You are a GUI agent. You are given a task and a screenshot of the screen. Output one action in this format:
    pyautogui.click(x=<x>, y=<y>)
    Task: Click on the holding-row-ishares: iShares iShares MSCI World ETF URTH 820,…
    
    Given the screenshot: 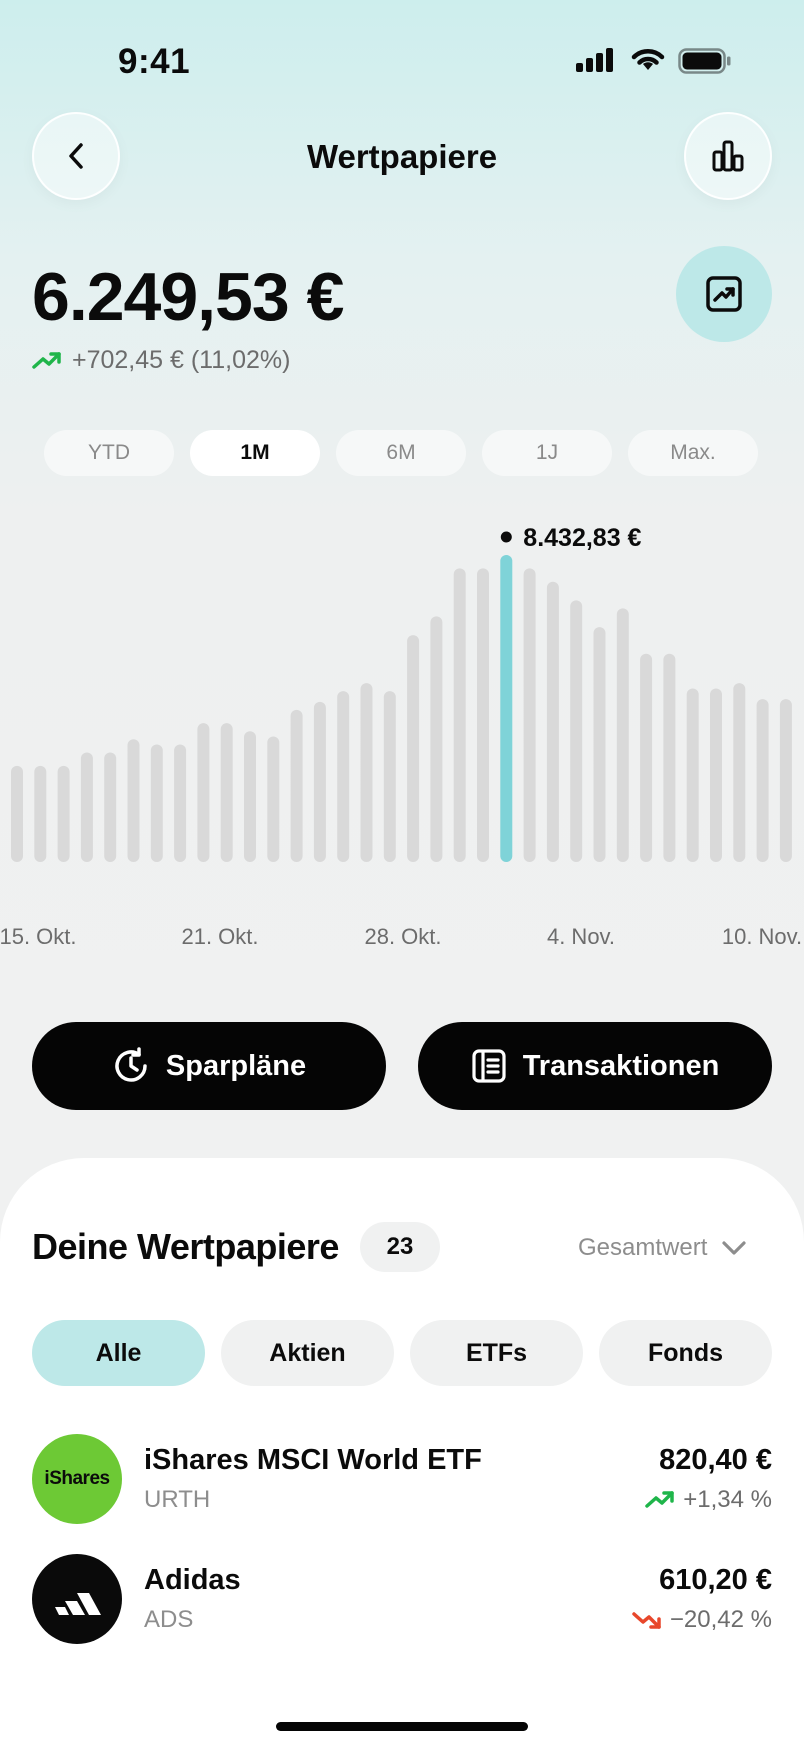 What is the action you would take?
    pyautogui.click(x=402, y=1479)
    